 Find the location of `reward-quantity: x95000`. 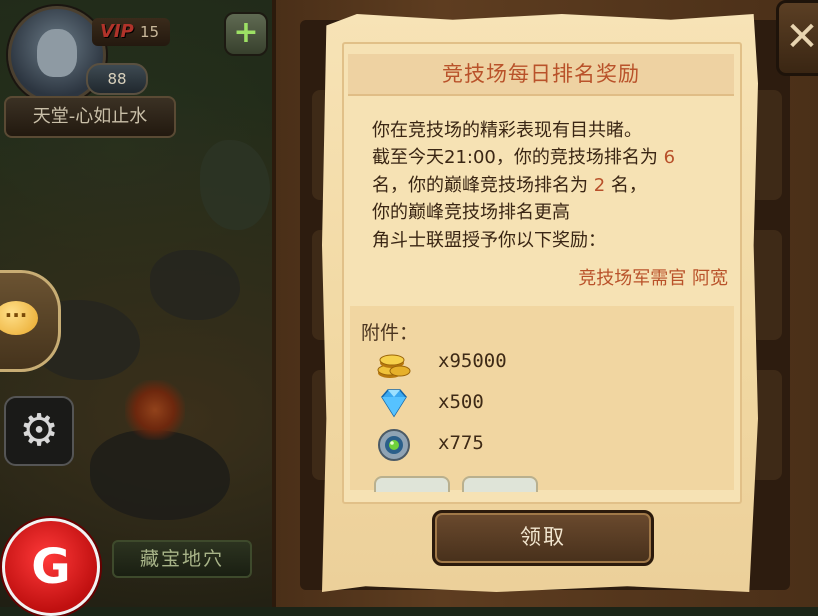

reward-quantity: x95000 is located at coordinates (472, 361).